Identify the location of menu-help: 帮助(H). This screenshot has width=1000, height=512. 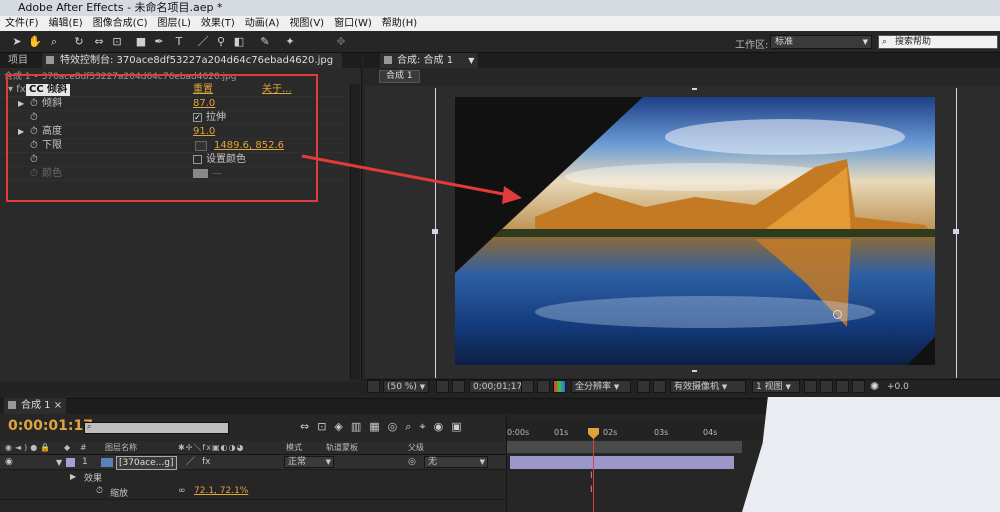
(399, 23).